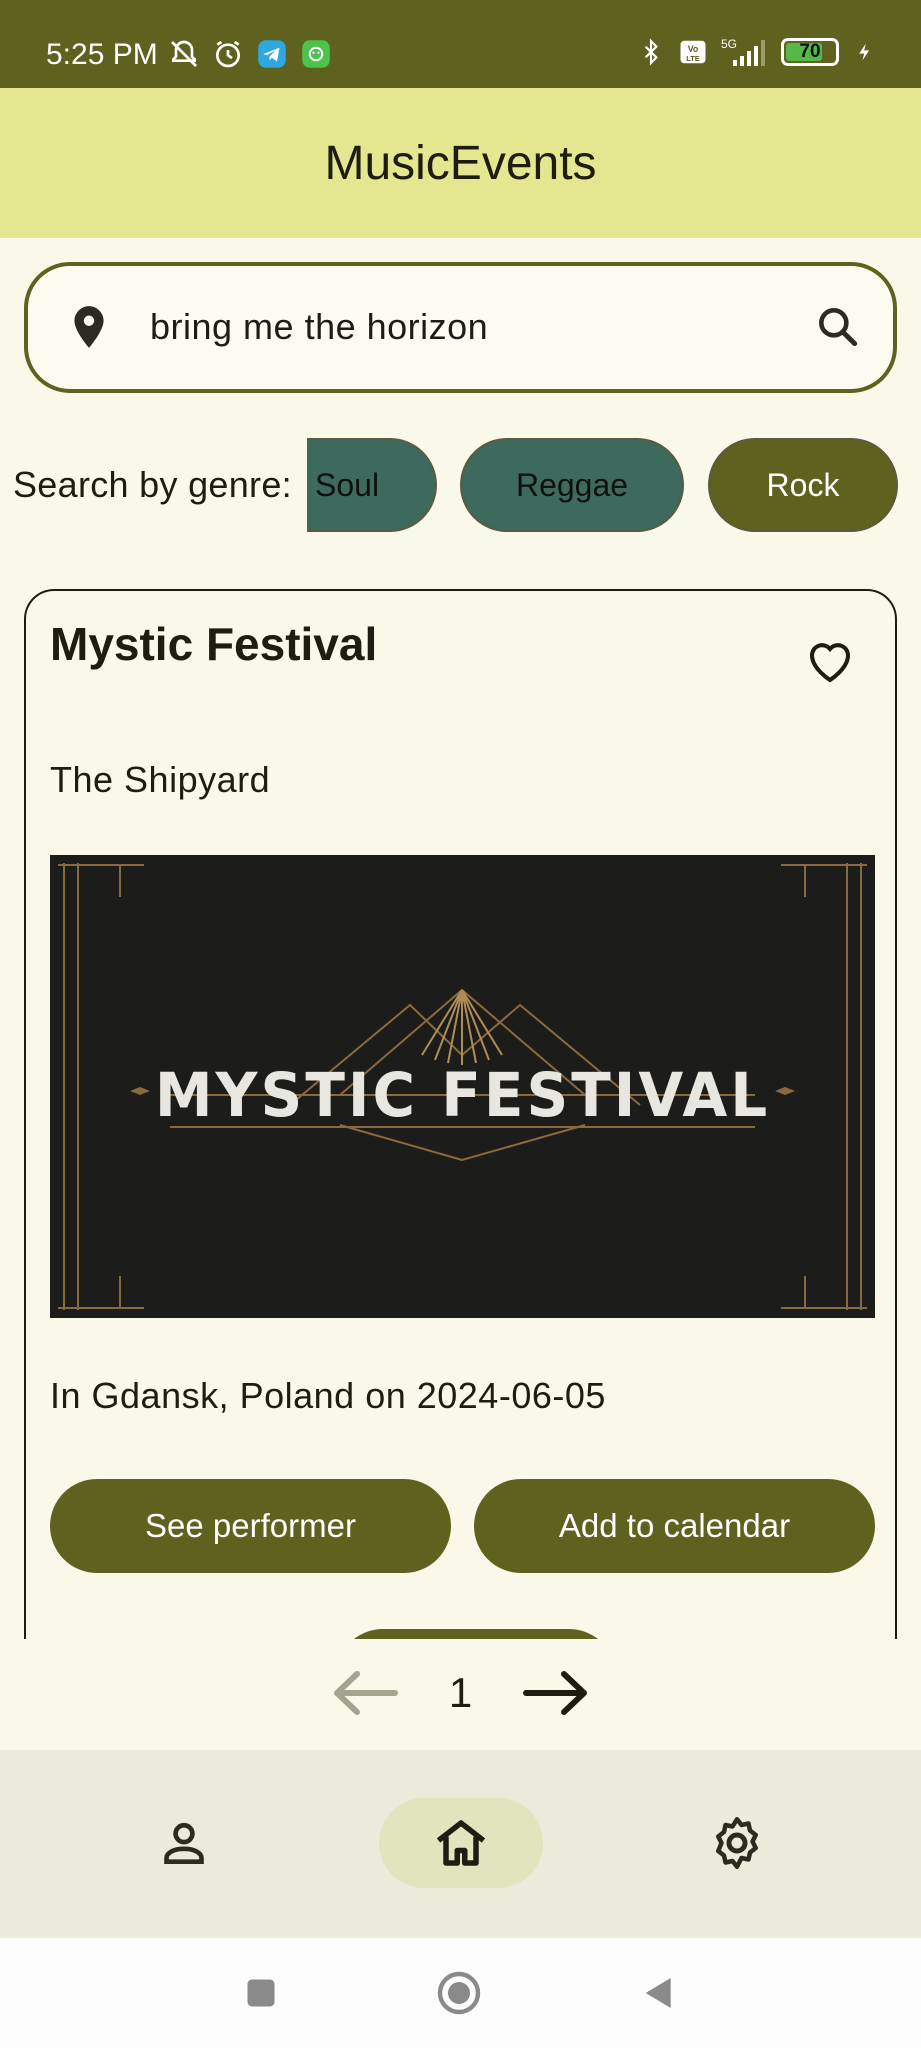  What do you see at coordinates (272, 54) in the screenshot?
I see `telegram-icon` at bounding box center [272, 54].